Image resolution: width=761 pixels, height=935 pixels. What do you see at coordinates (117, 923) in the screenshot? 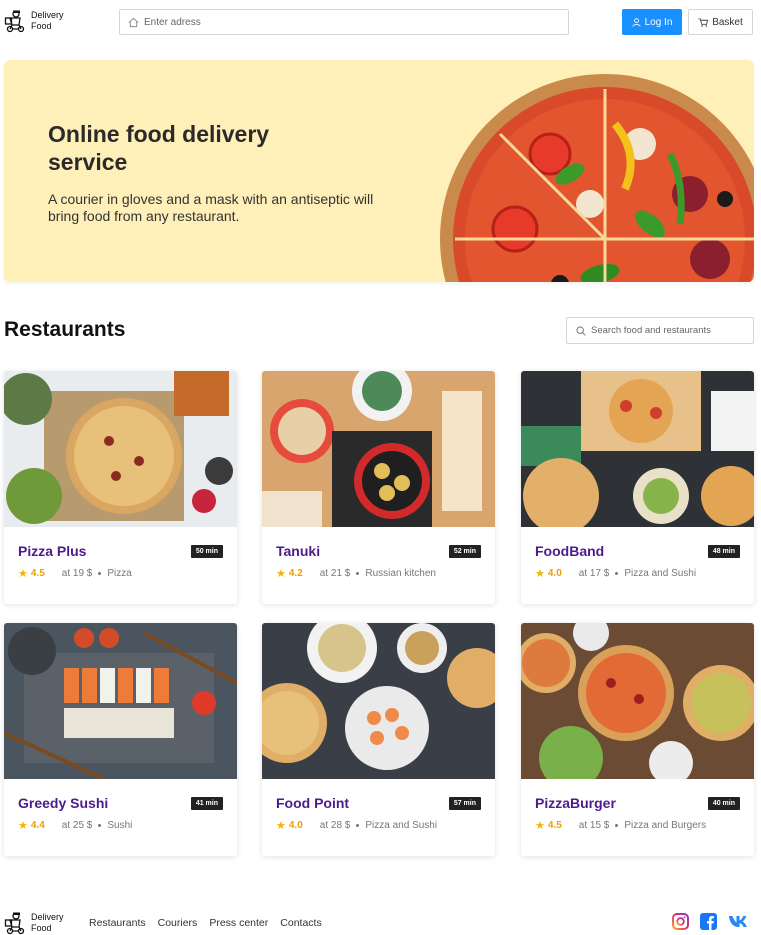
I see `footer-link-restaurants: Restaurants` at bounding box center [117, 923].